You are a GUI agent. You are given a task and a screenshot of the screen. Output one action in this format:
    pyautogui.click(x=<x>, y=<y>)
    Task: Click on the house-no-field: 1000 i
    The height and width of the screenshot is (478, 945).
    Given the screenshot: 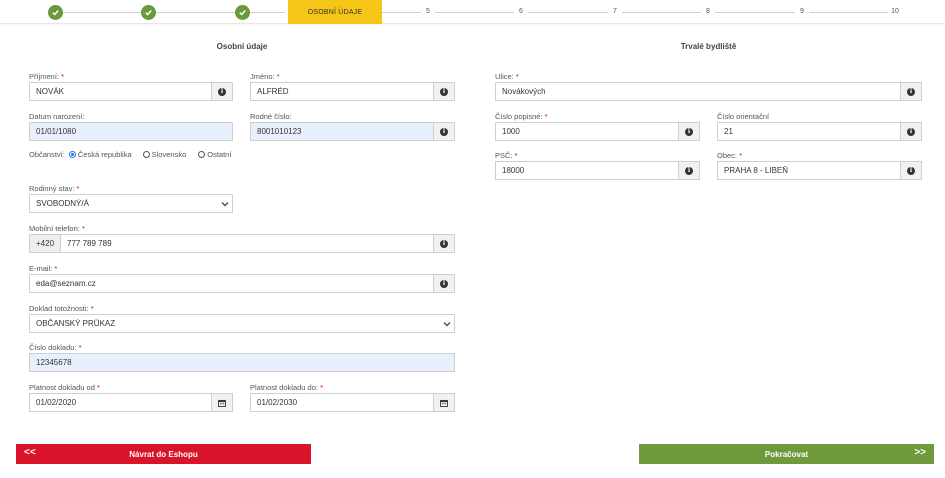 What is the action you would take?
    pyautogui.click(x=597, y=131)
    